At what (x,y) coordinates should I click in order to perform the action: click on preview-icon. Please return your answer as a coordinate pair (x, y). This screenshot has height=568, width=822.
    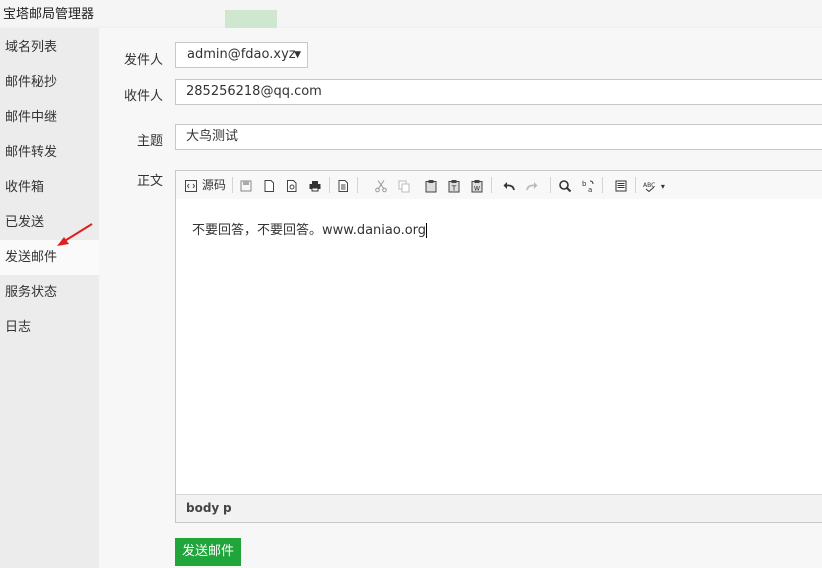
    Looking at the image, I should click on (292, 185).